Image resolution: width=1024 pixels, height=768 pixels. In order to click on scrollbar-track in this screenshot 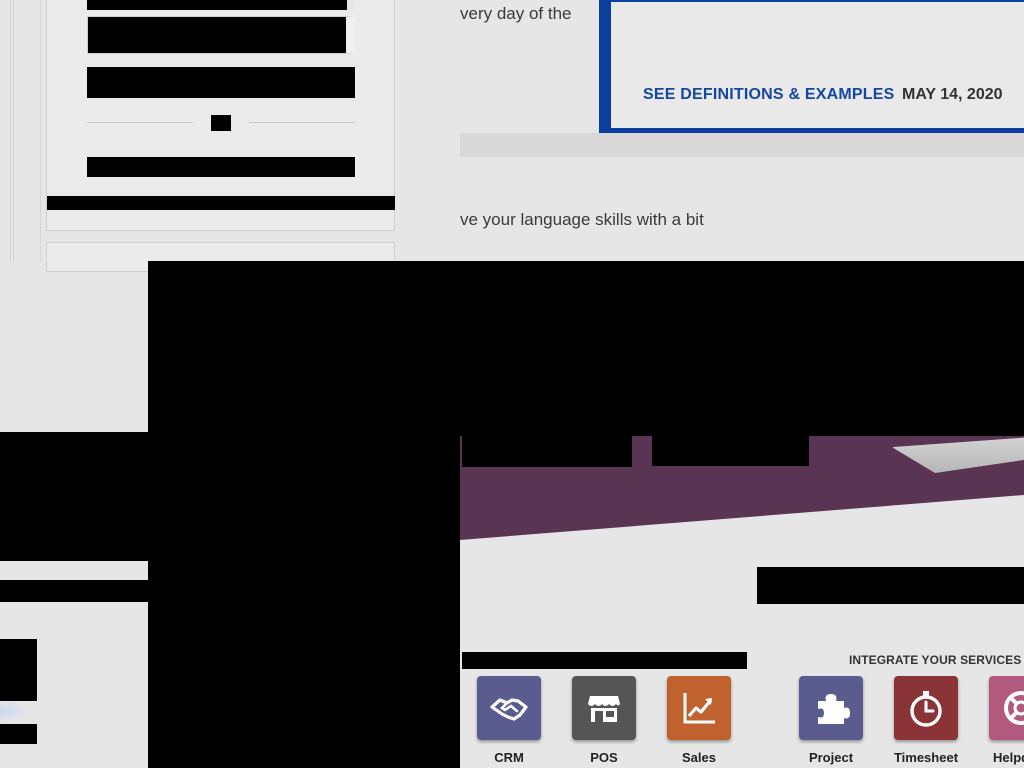, I will do `click(12, 130)`.